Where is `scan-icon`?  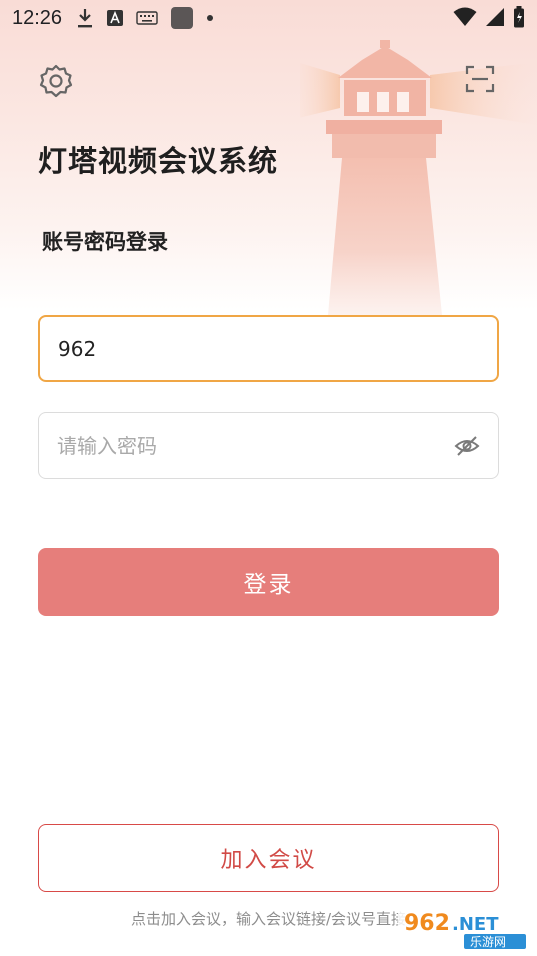
scan-icon is located at coordinates (480, 79).